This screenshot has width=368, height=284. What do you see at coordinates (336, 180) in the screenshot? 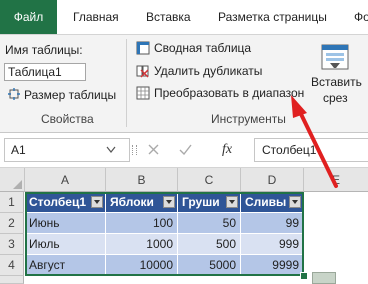
I see `column-header-e: E` at bounding box center [336, 180].